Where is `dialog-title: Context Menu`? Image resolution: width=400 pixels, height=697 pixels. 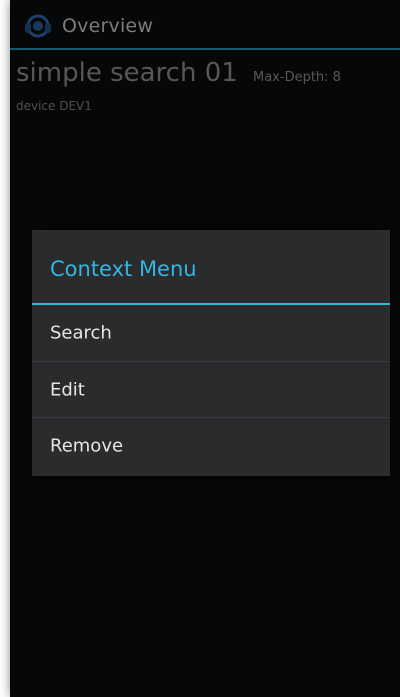
dialog-title: Context Menu is located at coordinates (123, 269).